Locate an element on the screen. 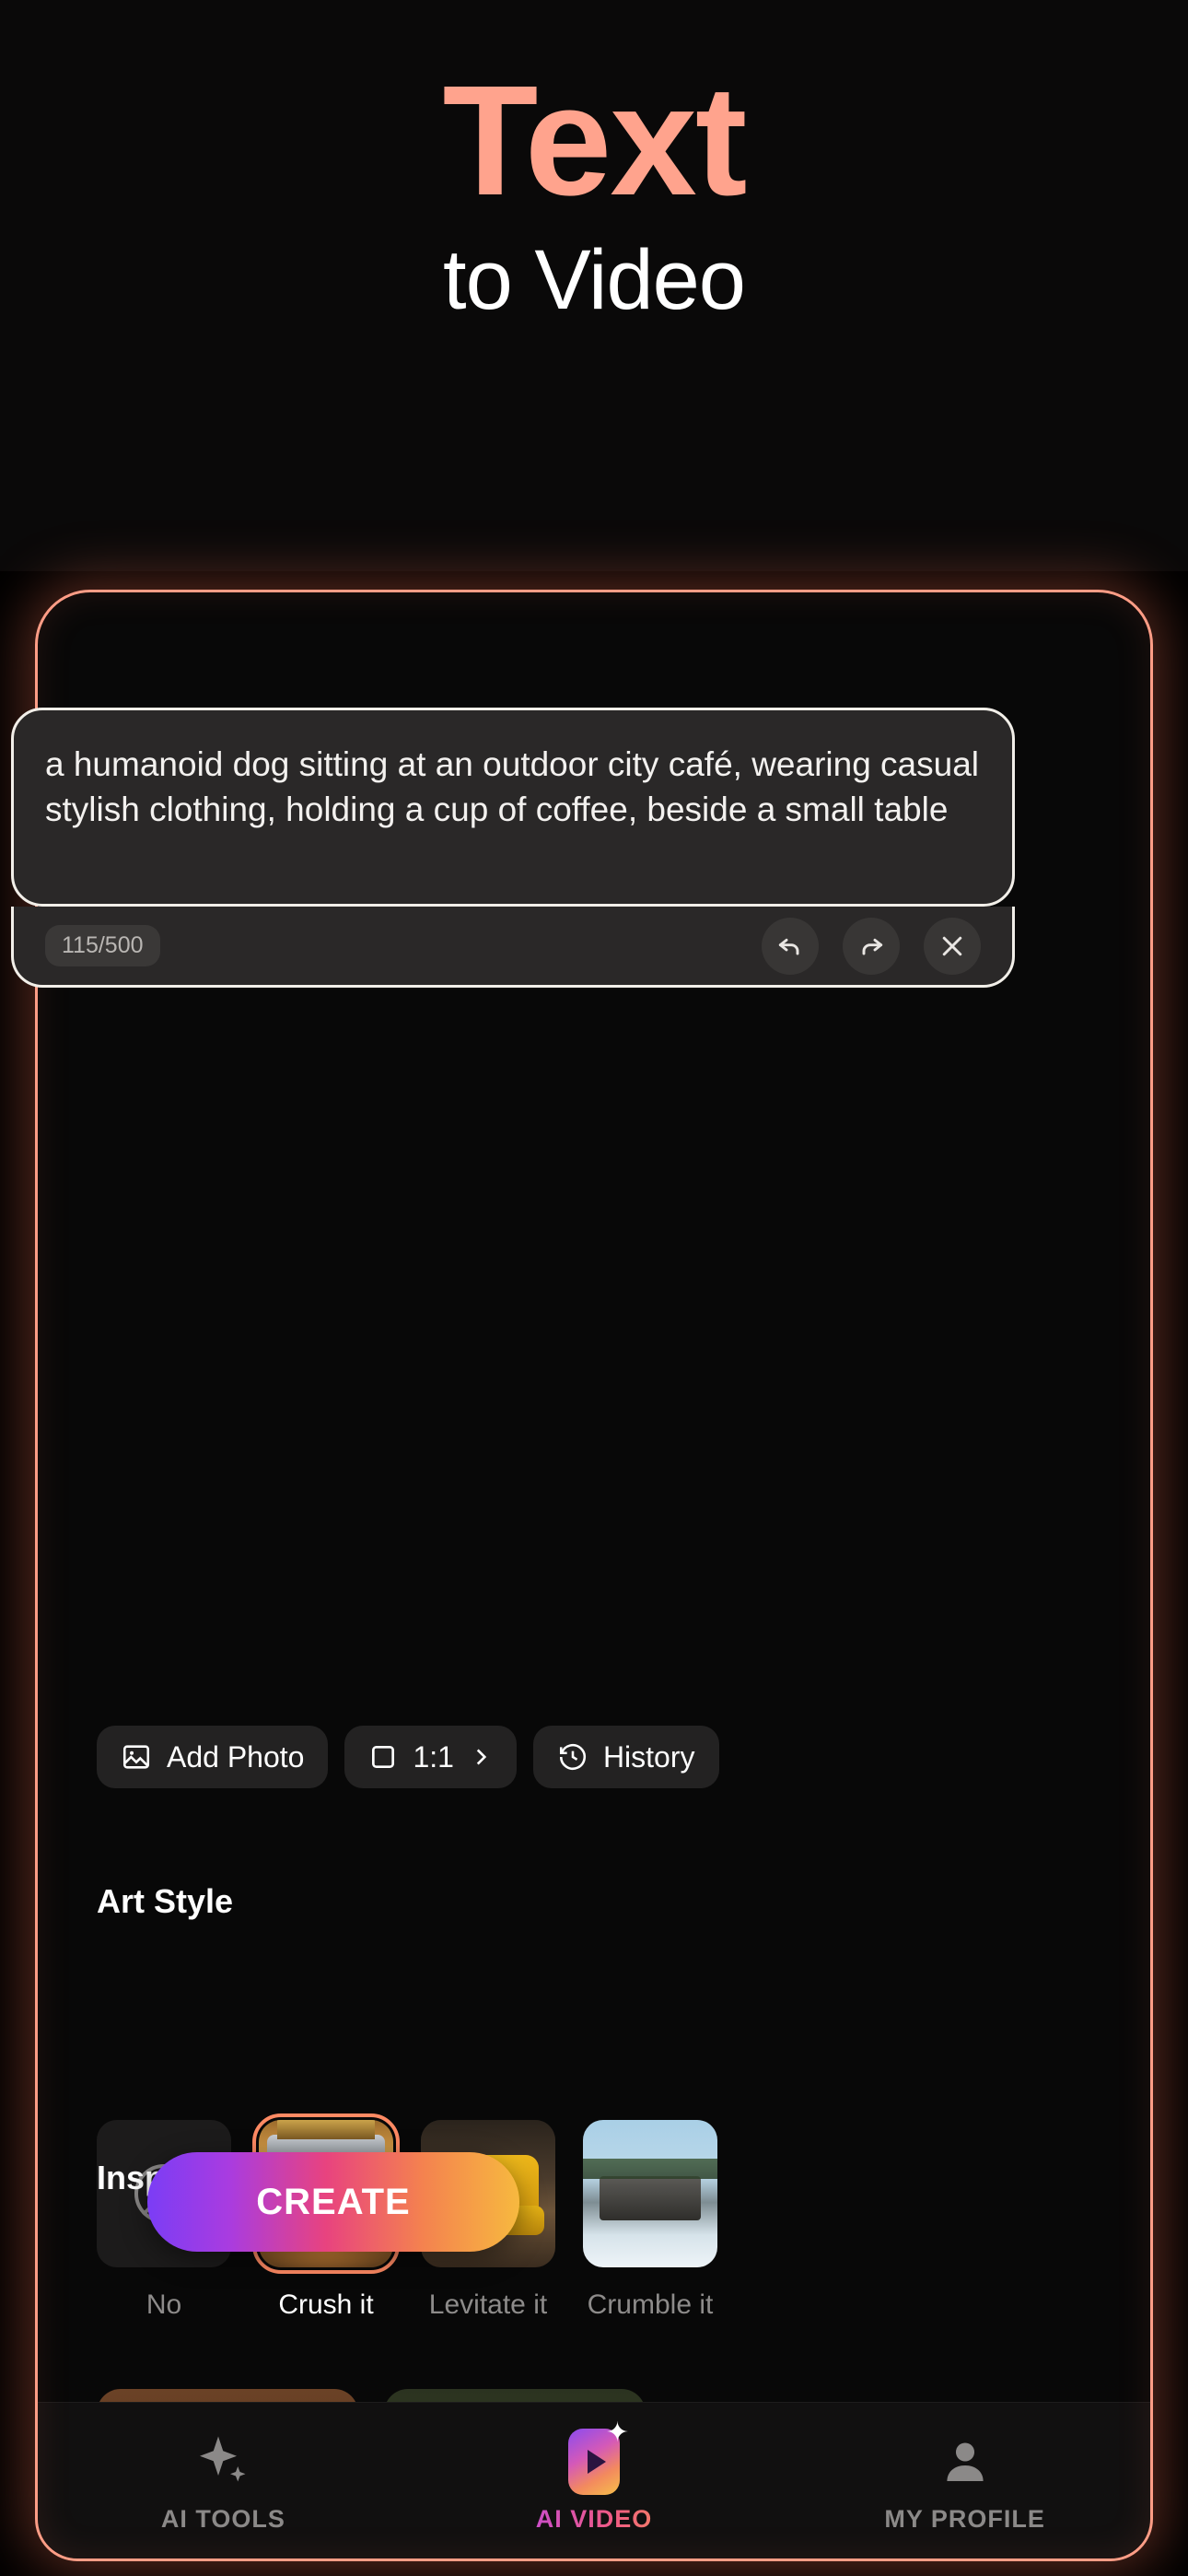 The image size is (1188, 2576). ruin-thumbnail-art is located at coordinates (650, 2193).